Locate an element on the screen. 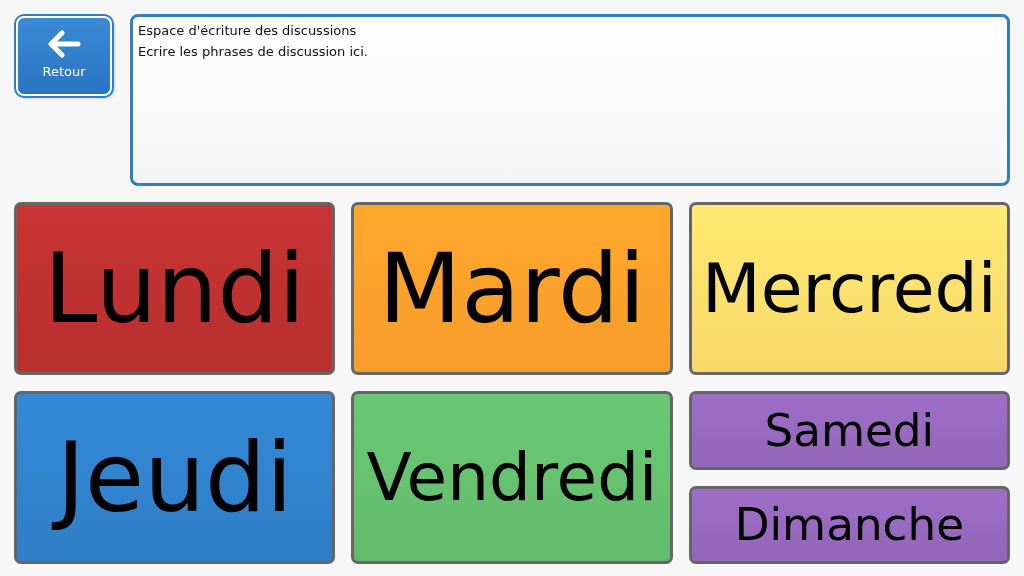 The height and width of the screenshot is (576, 1024). day-tile: Vendredi is located at coordinates (512, 477).